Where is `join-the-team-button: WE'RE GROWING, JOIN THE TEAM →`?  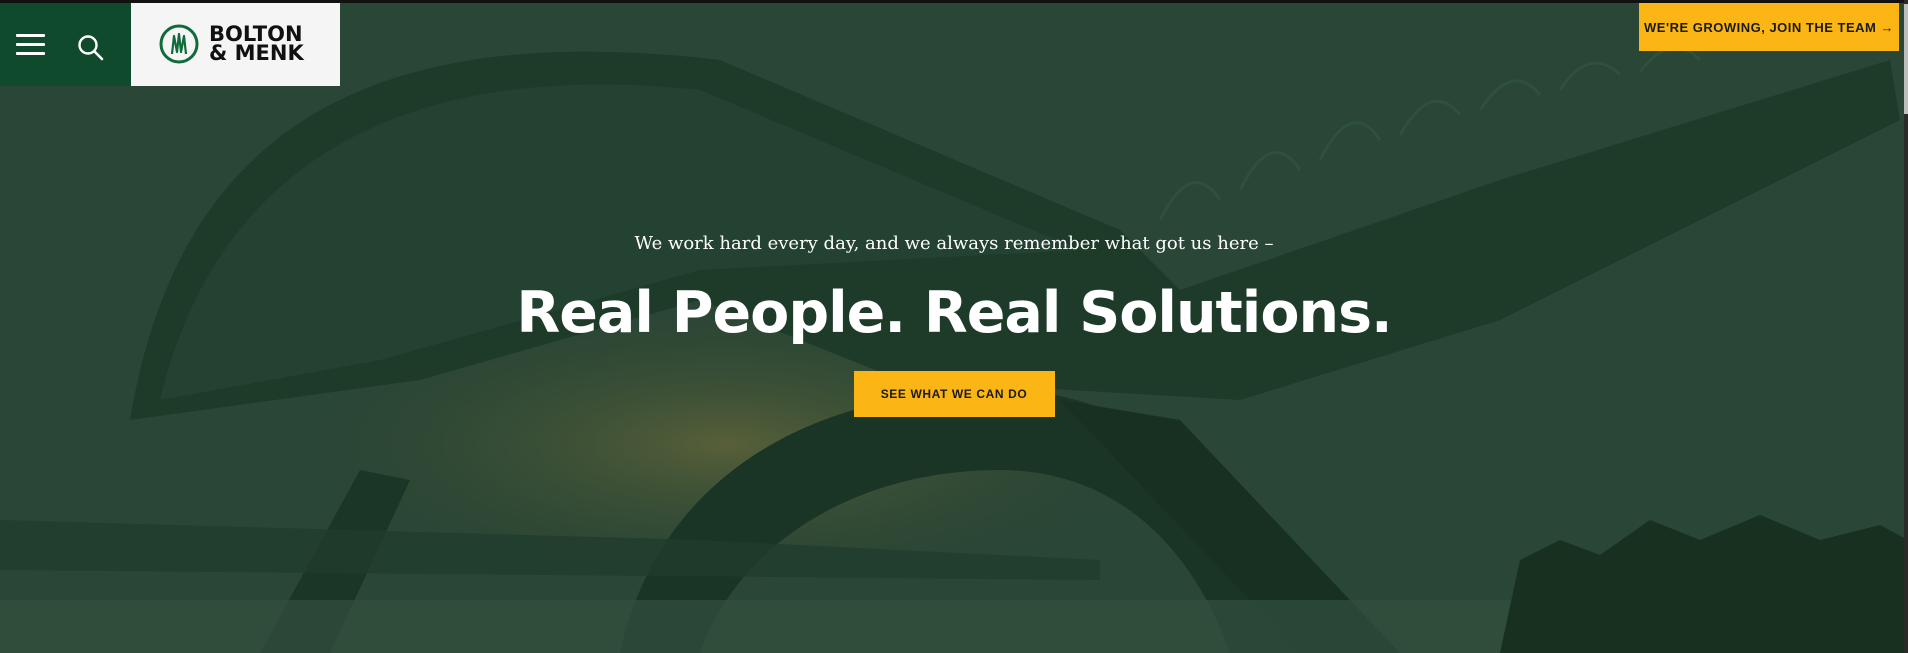 join-the-team-button: WE'RE GROWING, JOIN THE TEAM → is located at coordinates (1769, 27).